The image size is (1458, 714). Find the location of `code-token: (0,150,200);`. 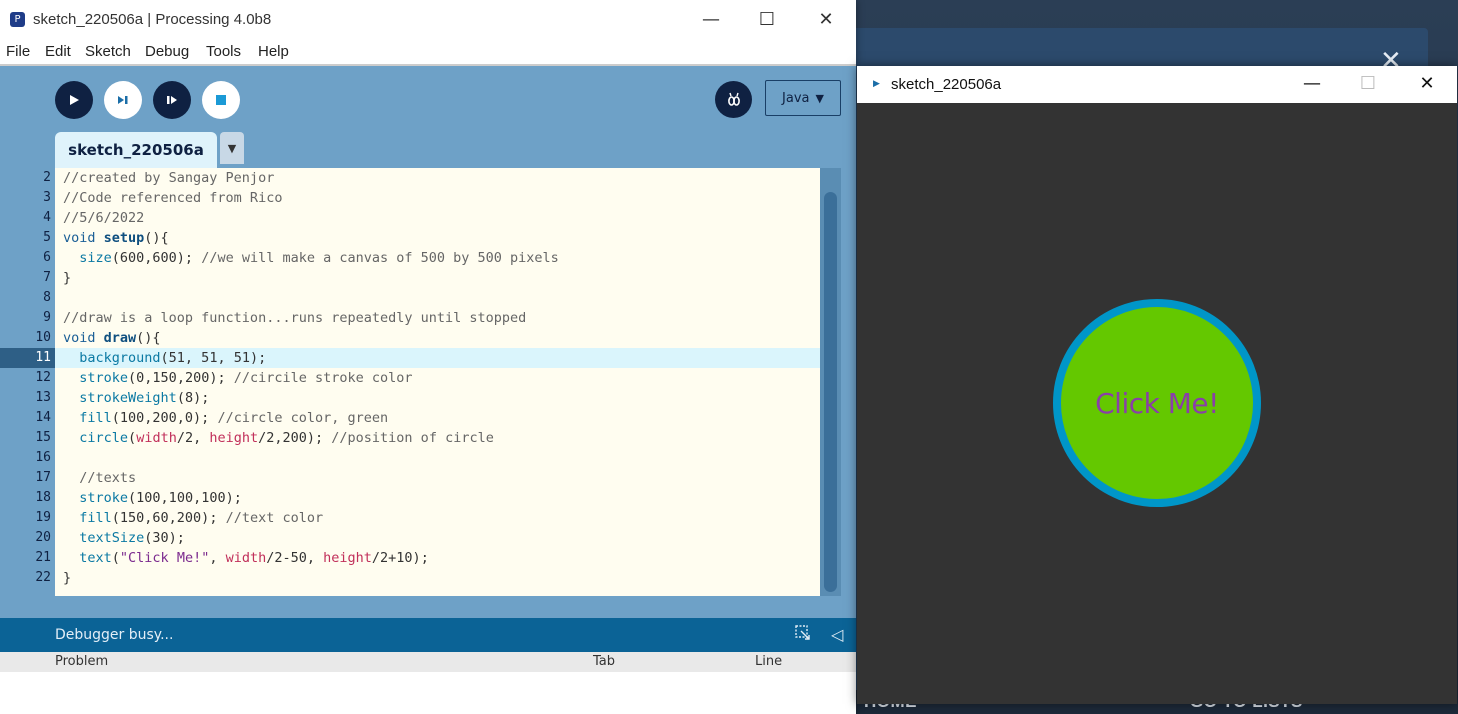

code-token: (0,150,200); is located at coordinates (181, 378).